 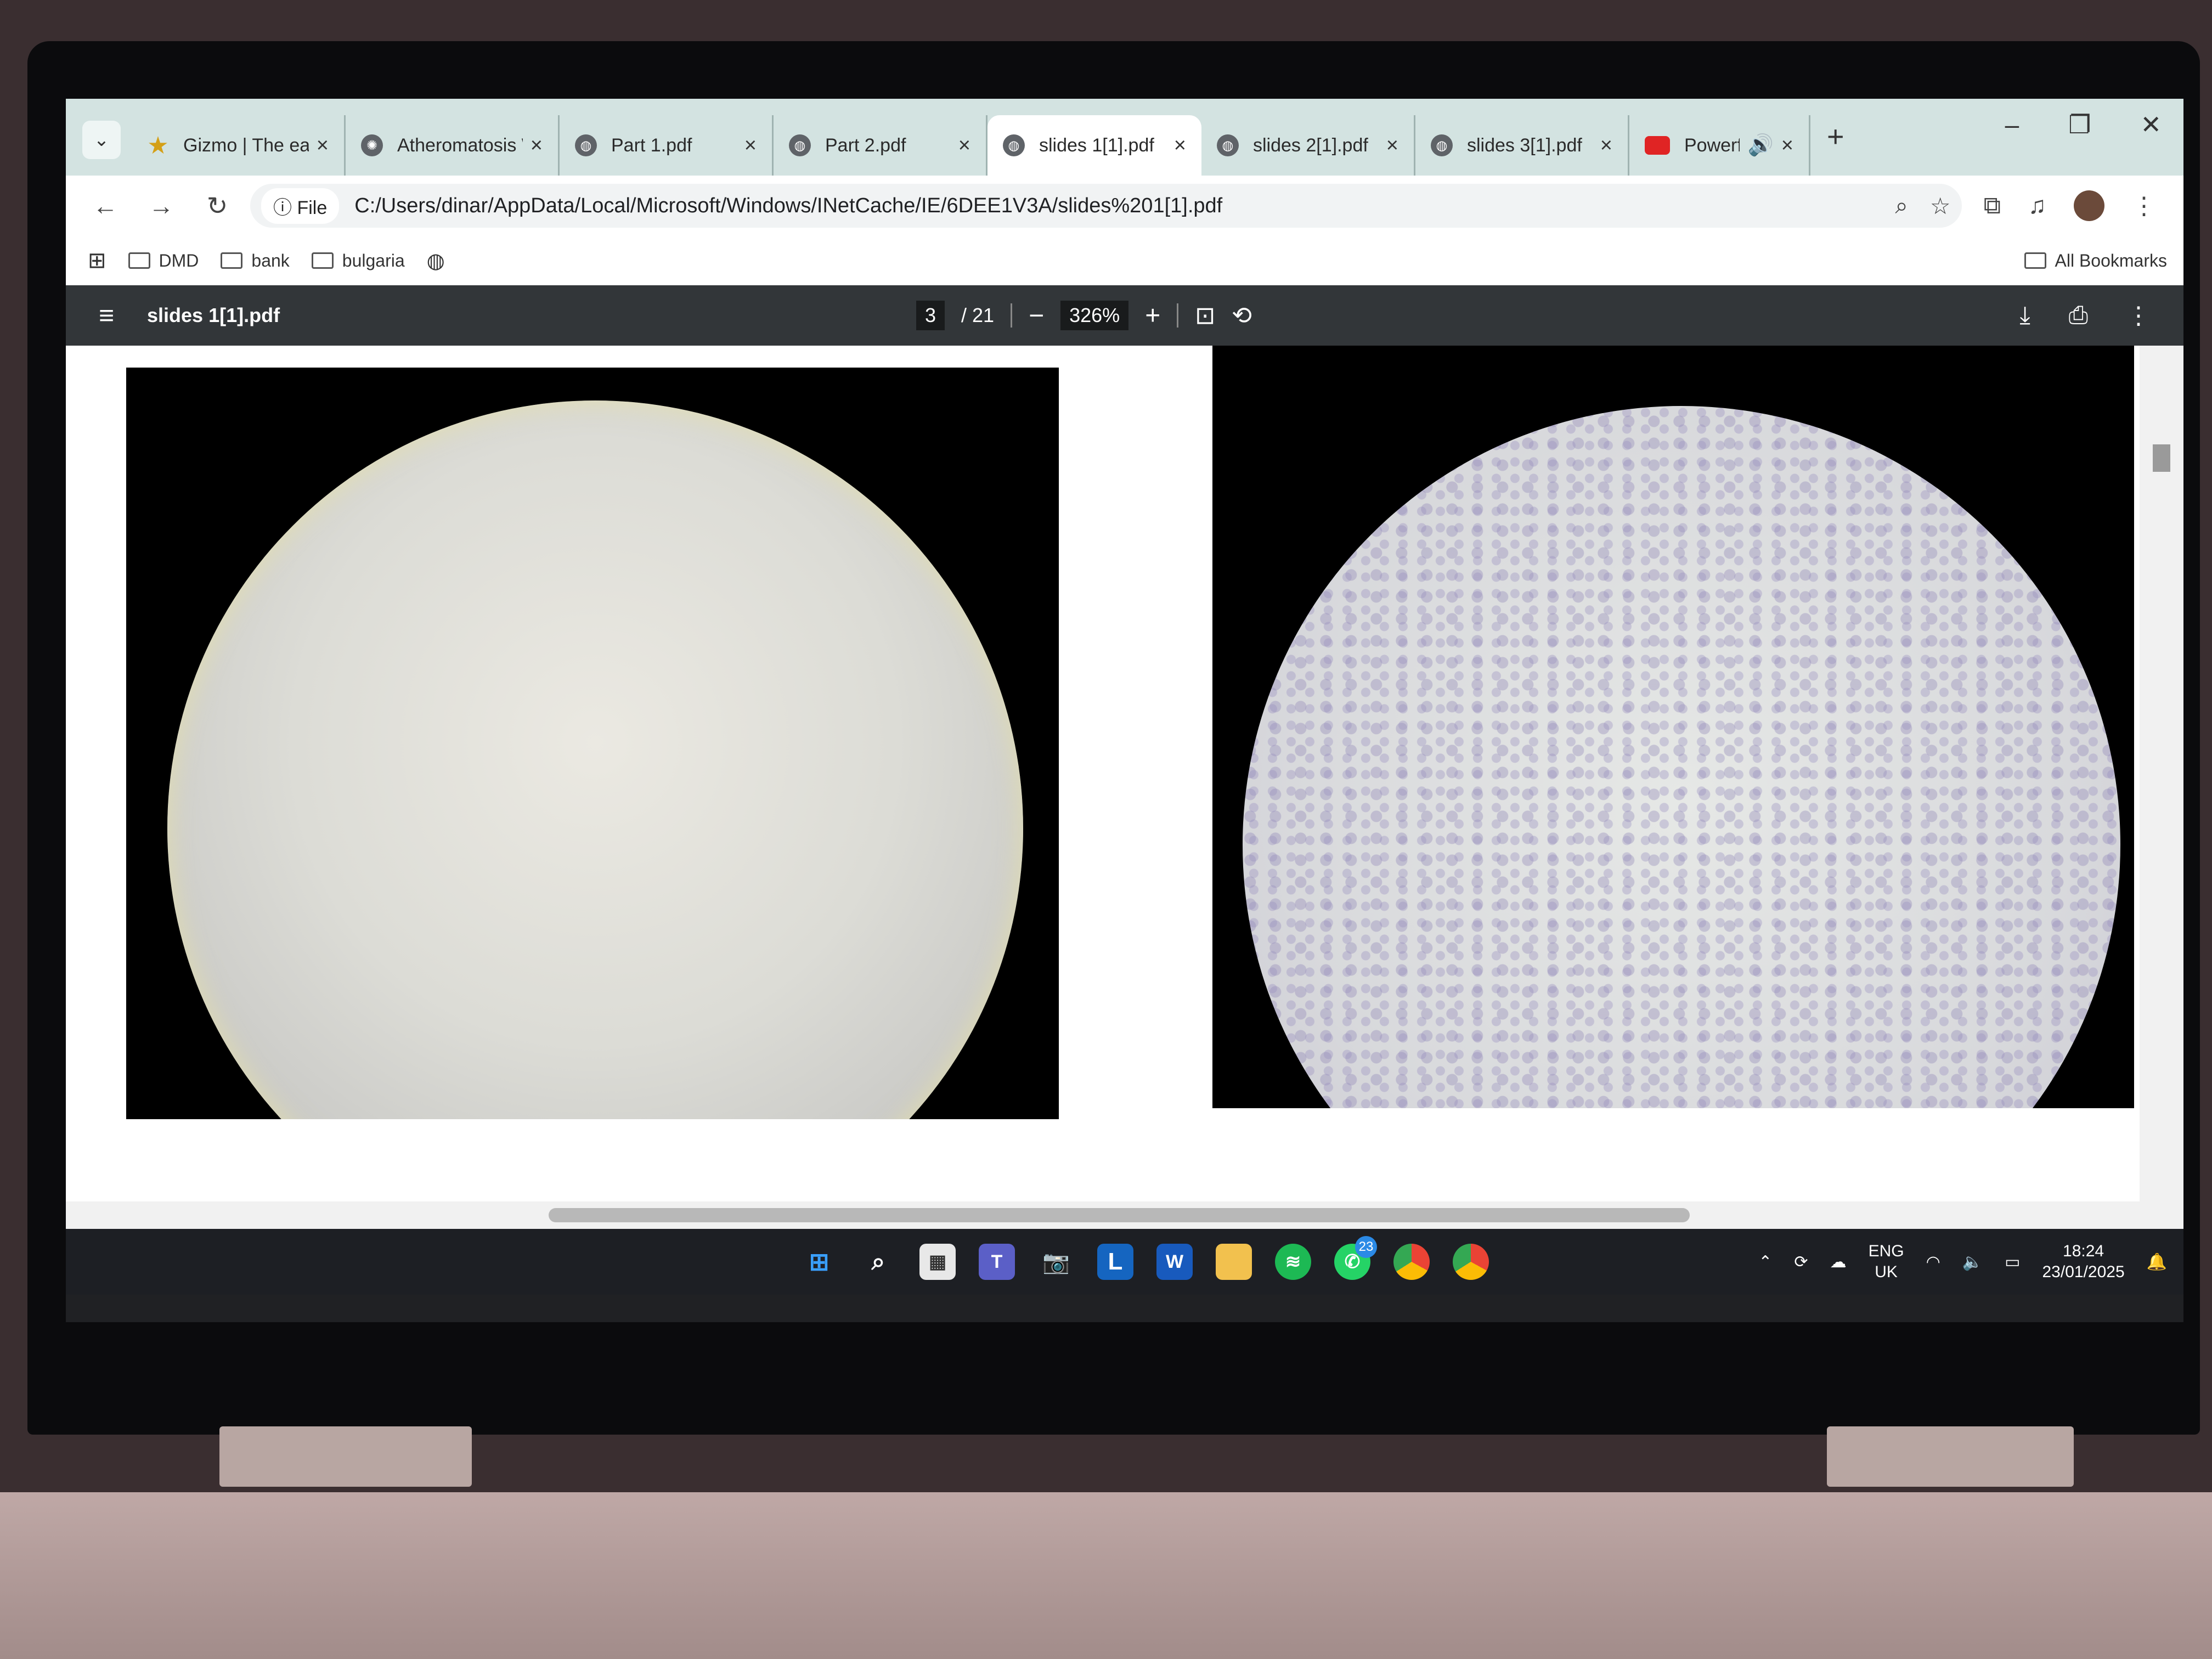 I want to click on bookmark-folder-bulgaria: bulgaria, so click(x=358, y=260).